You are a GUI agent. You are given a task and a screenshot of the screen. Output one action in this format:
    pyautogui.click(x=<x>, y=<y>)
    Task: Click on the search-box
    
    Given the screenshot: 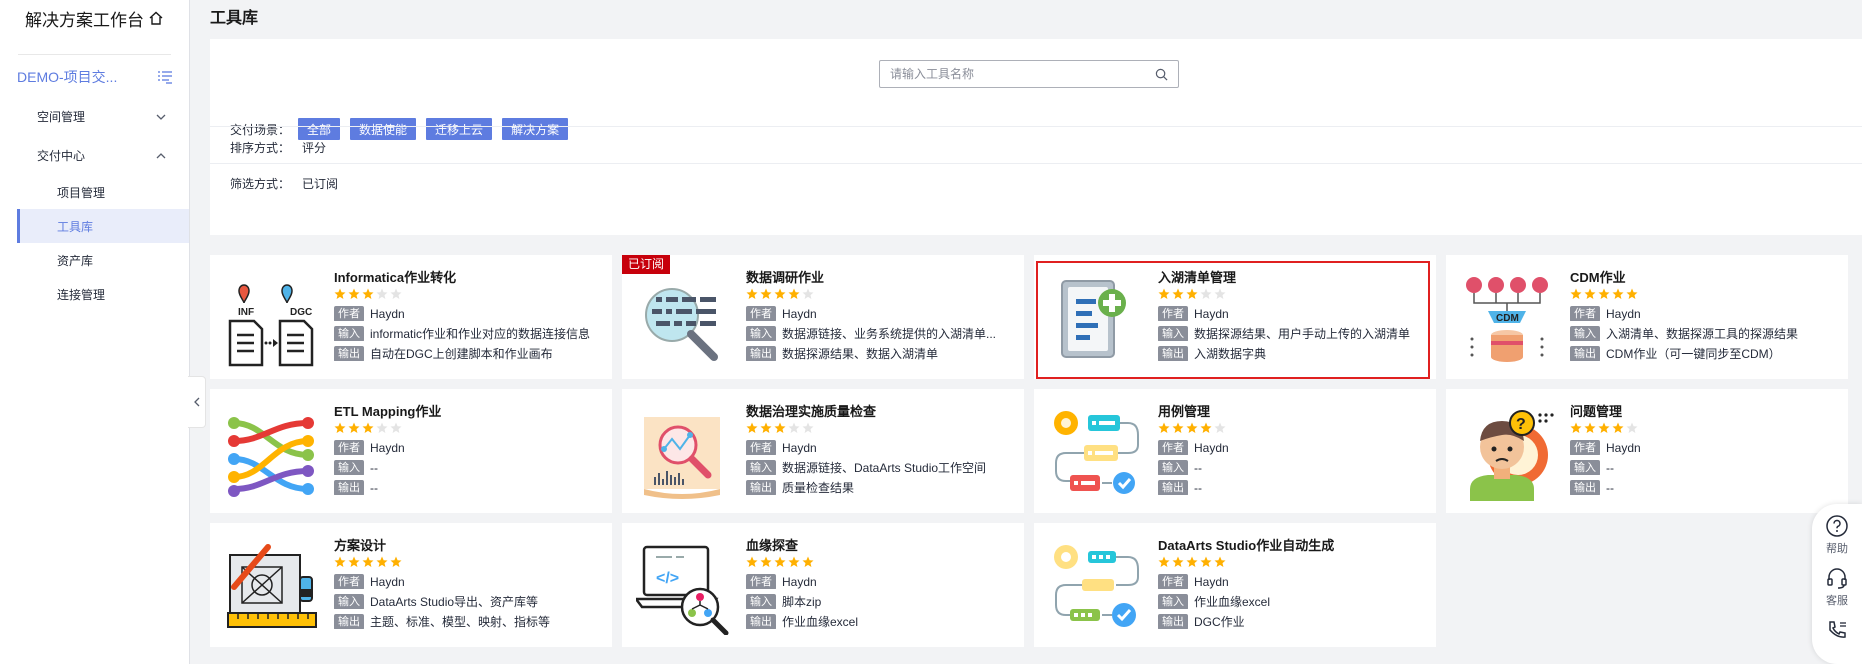 What is the action you would take?
    pyautogui.click(x=1029, y=74)
    